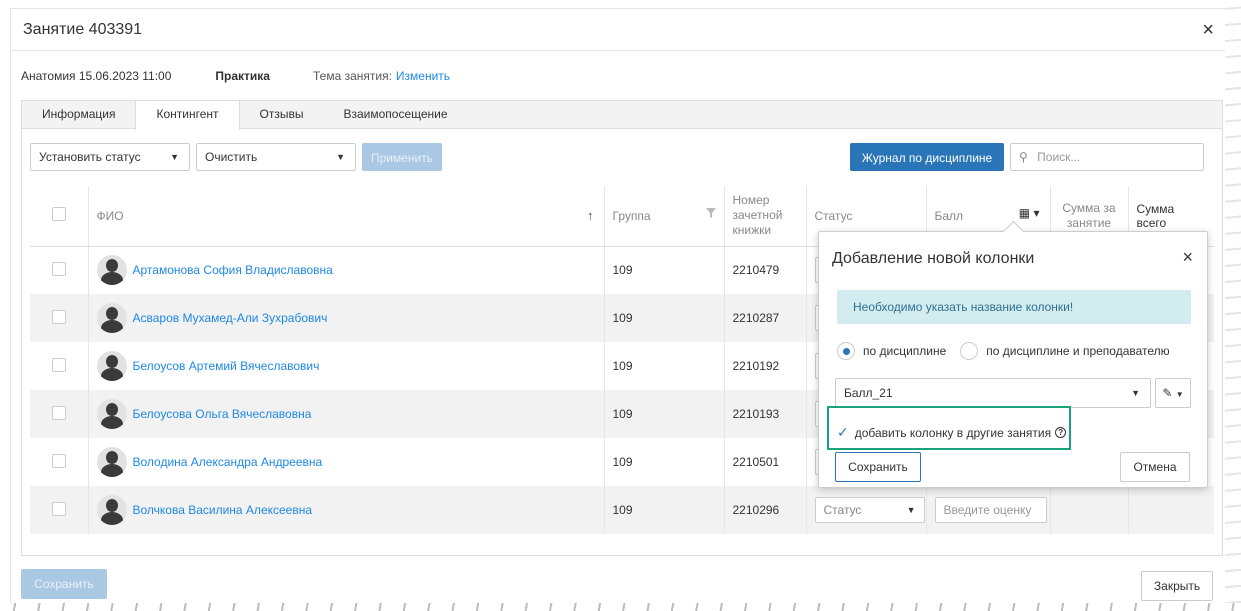 This screenshot has width=1241, height=611. I want to click on help-icon: ?, so click(1061, 432).